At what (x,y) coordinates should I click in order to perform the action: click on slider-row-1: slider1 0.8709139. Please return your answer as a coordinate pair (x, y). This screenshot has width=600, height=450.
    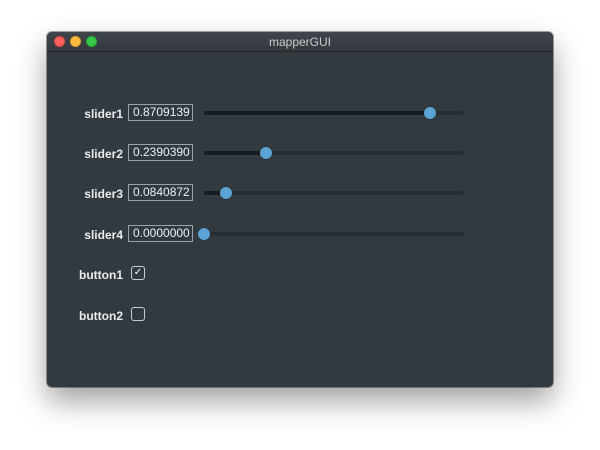
    Looking at the image, I should click on (300, 114).